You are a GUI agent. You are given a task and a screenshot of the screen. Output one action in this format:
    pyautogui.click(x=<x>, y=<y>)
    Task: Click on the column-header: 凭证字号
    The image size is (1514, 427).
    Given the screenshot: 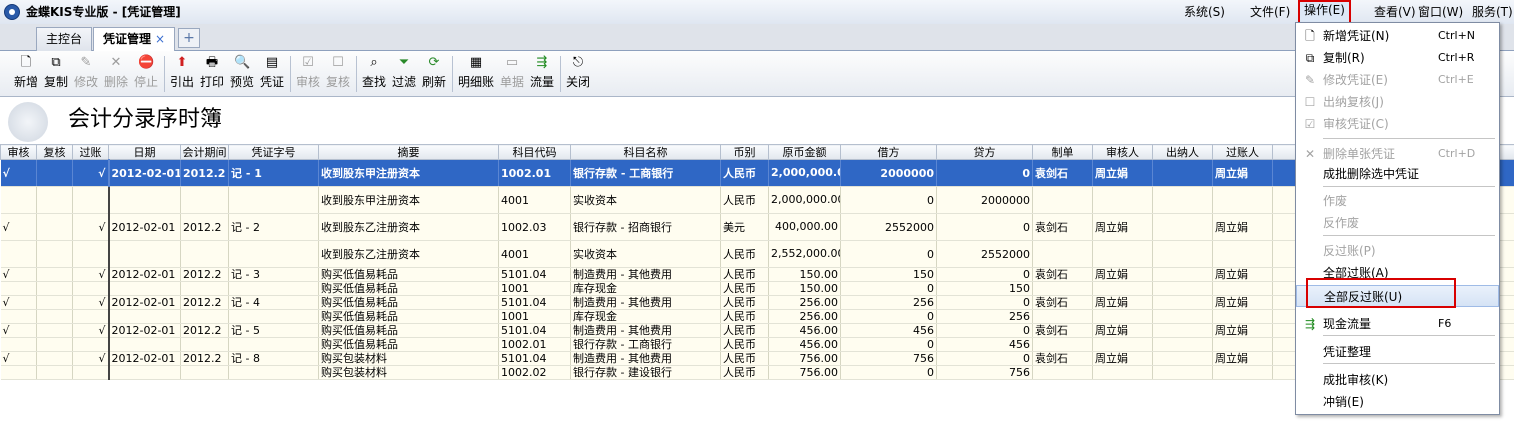 What is the action you would take?
    pyautogui.click(x=273, y=152)
    